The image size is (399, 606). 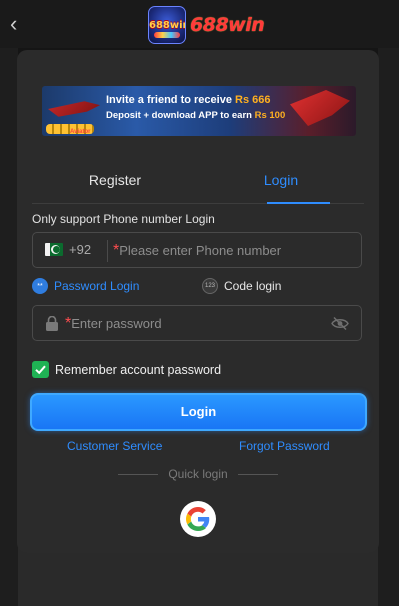 I want to click on quick-login-divider: Quick login, so click(x=198, y=474).